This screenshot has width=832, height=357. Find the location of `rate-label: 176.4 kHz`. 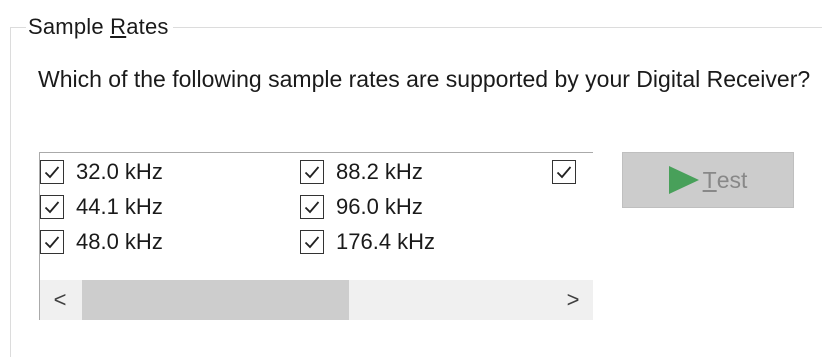

rate-label: 176.4 kHz is located at coordinates (386, 241).